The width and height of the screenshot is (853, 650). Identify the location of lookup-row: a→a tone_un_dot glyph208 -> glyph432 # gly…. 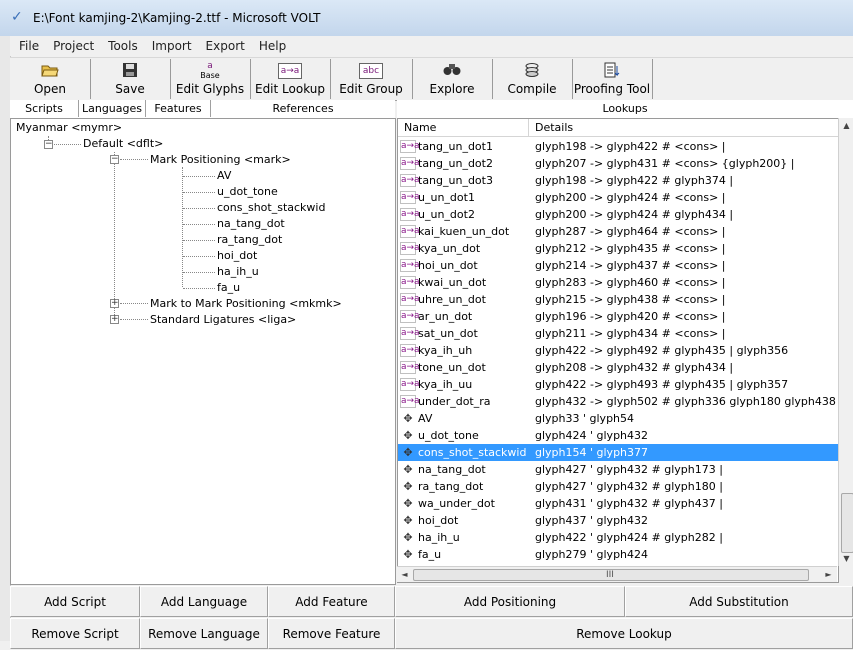
(618, 367).